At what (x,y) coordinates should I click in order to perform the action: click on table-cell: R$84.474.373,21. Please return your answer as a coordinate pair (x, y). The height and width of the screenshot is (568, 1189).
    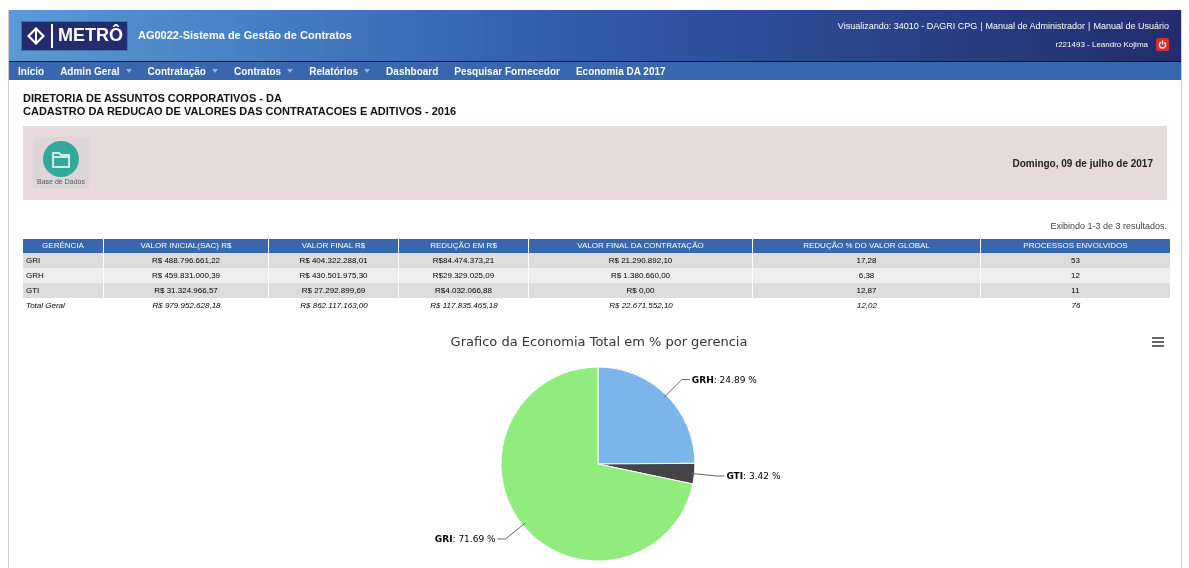
    Looking at the image, I should click on (464, 260).